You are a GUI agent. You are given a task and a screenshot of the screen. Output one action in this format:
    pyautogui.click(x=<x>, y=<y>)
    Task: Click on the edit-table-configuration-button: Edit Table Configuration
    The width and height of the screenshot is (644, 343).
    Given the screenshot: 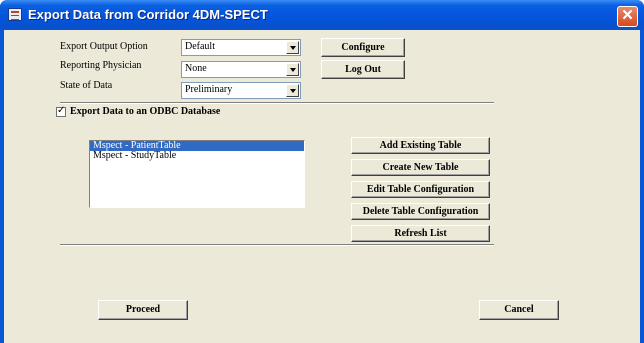 What is the action you would take?
    pyautogui.click(x=420, y=189)
    